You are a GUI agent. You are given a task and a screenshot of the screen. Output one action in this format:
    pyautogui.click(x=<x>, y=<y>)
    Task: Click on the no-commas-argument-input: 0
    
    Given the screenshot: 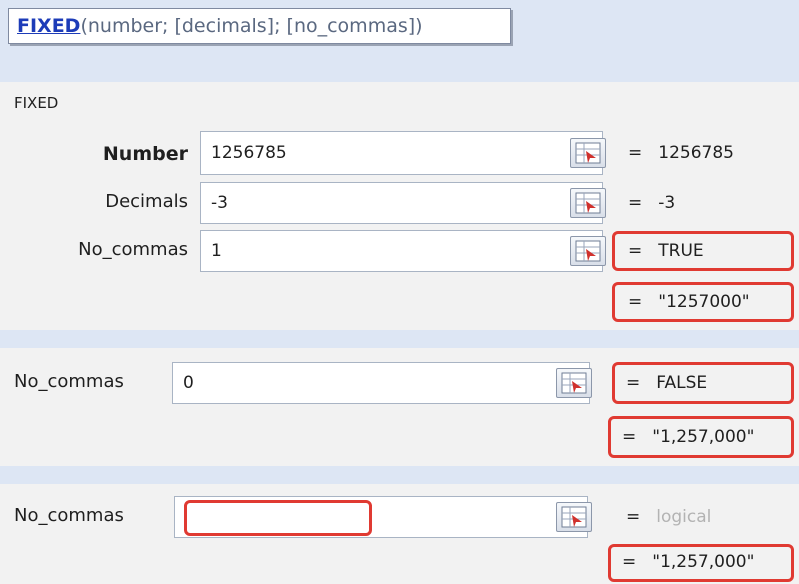 What is the action you would take?
    pyautogui.click(x=381, y=383)
    